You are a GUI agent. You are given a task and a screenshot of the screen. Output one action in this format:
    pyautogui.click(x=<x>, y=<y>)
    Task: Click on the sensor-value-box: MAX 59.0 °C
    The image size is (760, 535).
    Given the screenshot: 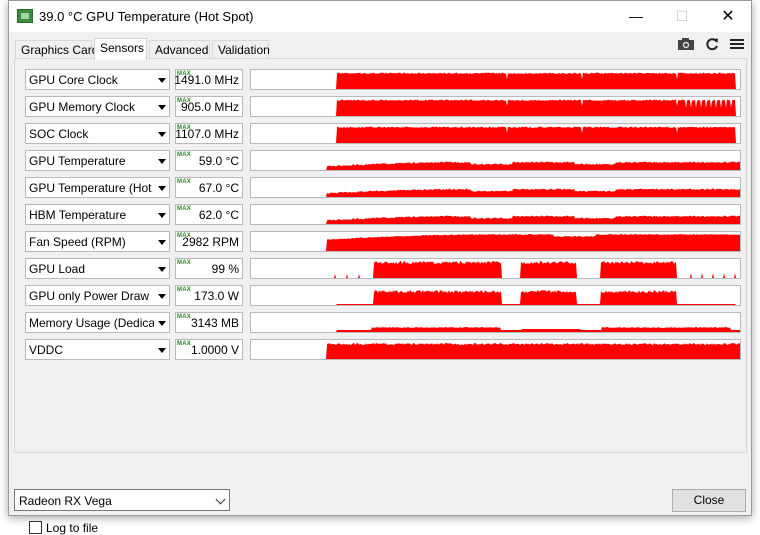 What is the action you would take?
    pyautogui.click(x=209, y=160)
    